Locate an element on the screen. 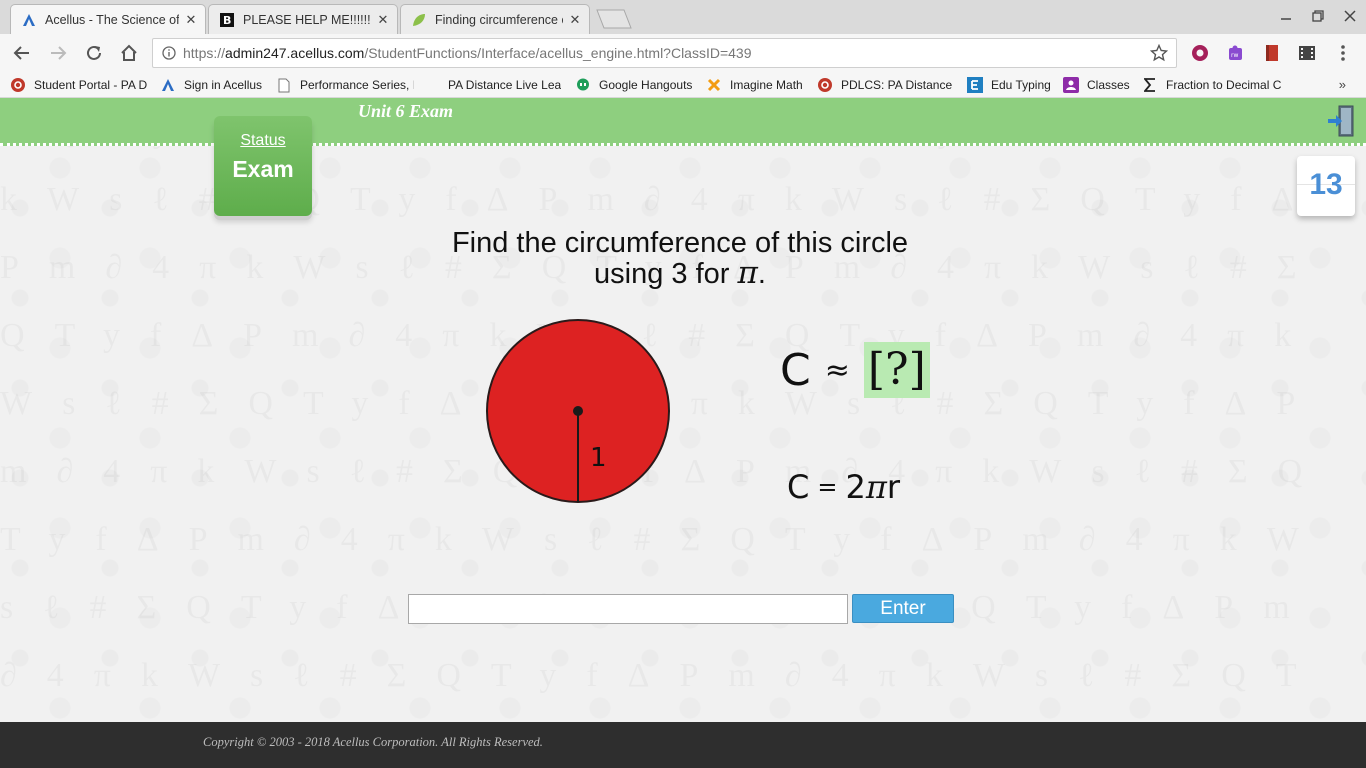  page-icon is located at coordinates (284, 85).